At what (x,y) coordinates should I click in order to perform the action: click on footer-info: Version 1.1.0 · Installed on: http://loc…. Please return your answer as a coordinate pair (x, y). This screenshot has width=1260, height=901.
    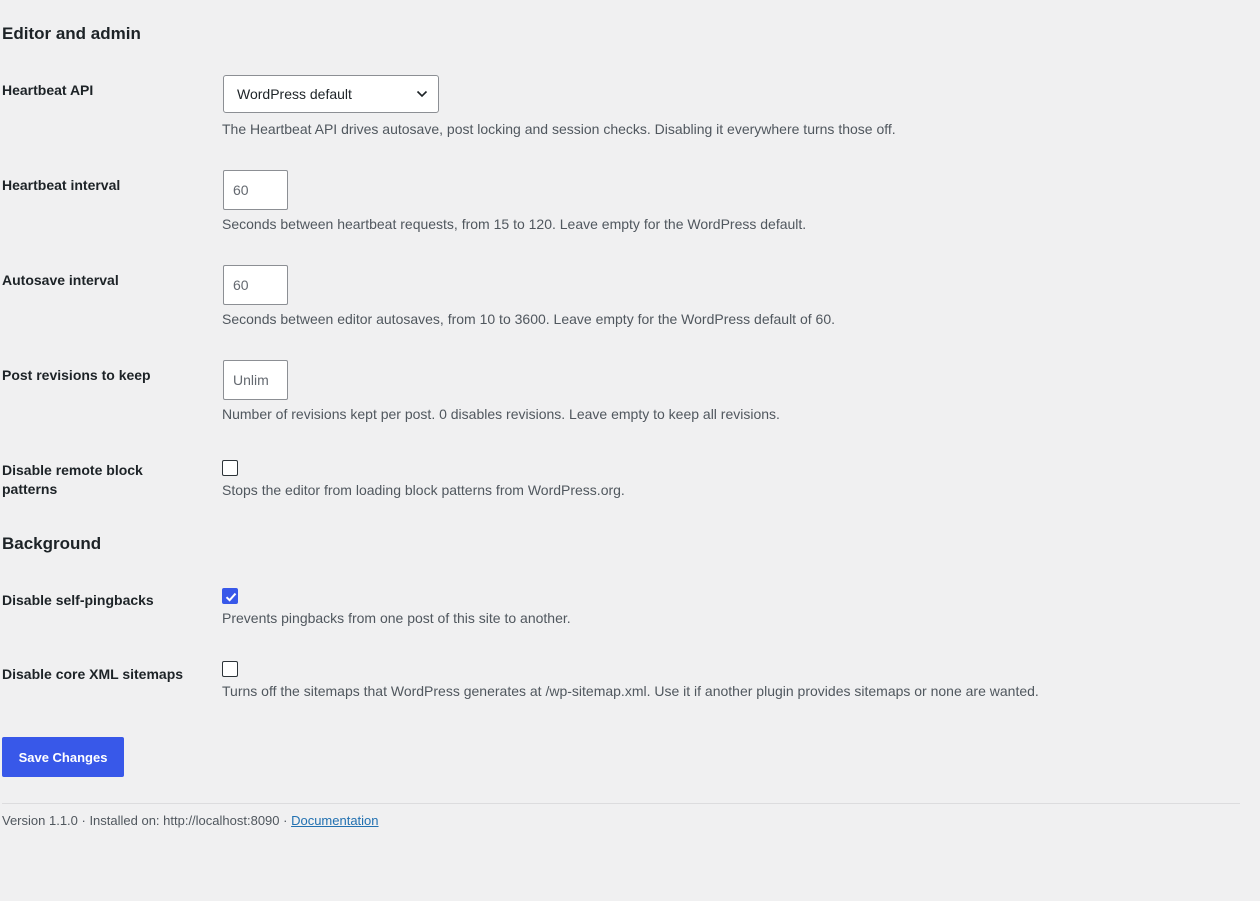
    Looking at the image, I should click on (190, 820).